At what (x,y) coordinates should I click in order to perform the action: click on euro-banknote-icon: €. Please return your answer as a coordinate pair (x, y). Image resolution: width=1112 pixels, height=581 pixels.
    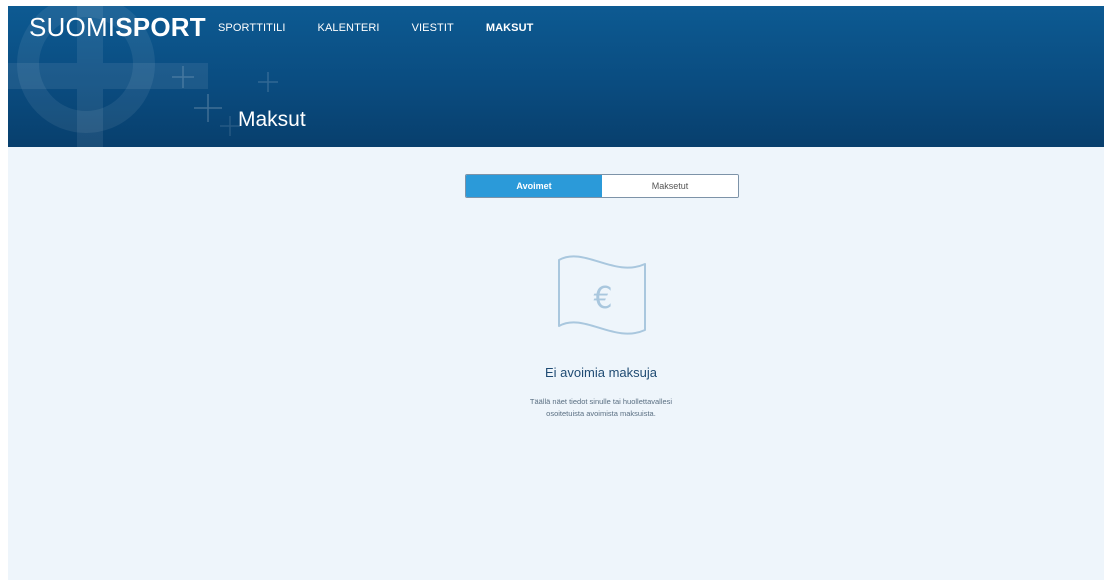
    Looking at the image, I should click on (602, 295).